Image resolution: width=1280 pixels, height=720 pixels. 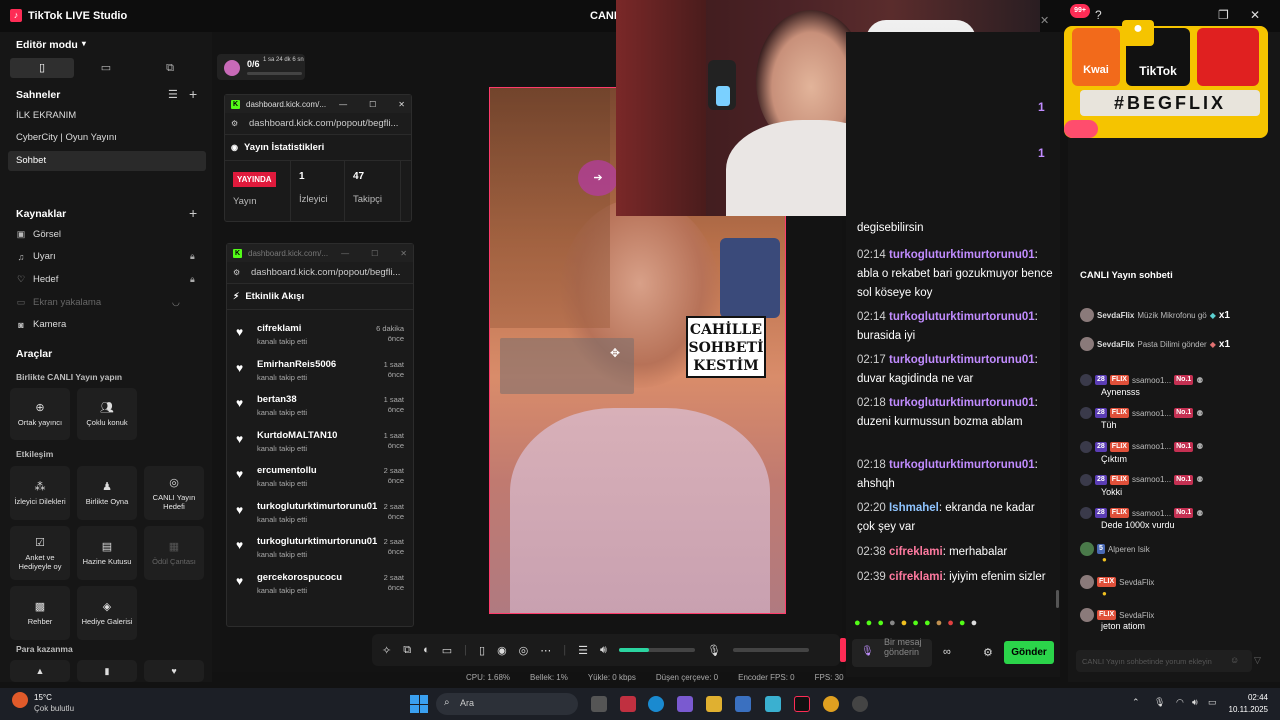 What do you see at coordinates (174, 493) in the screenshot?
I see `tile-live-goal: ◎ CANLI Yayın Hedefi` at bounding box center [174, 493].